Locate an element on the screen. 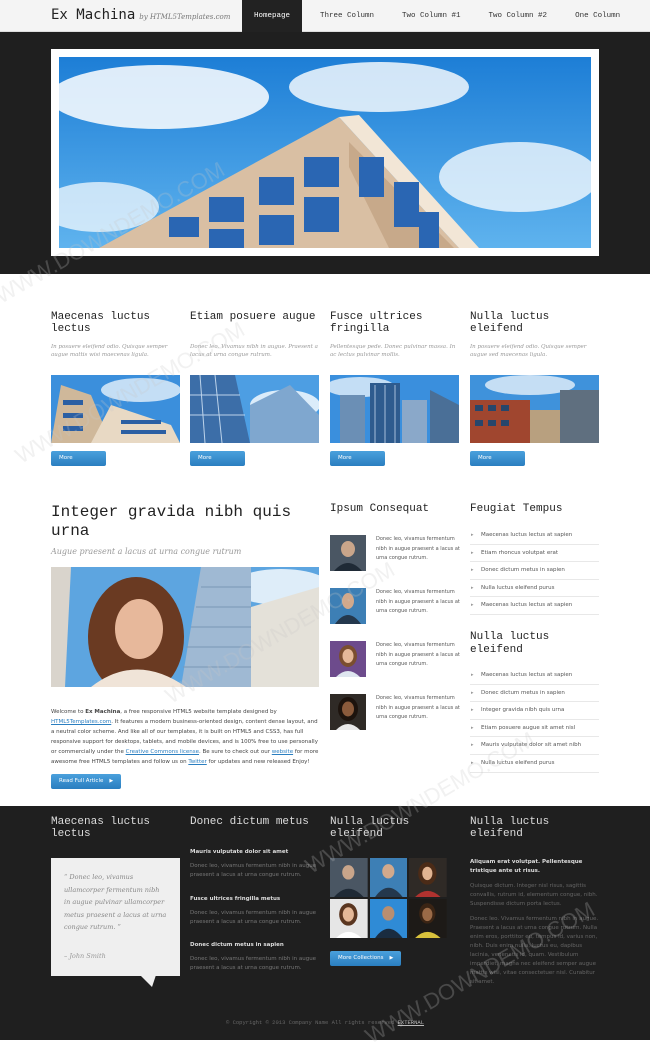 The image size is (650, 1049). logo-byline: by HTML5Templates.com is located at coordinates (185, 17).